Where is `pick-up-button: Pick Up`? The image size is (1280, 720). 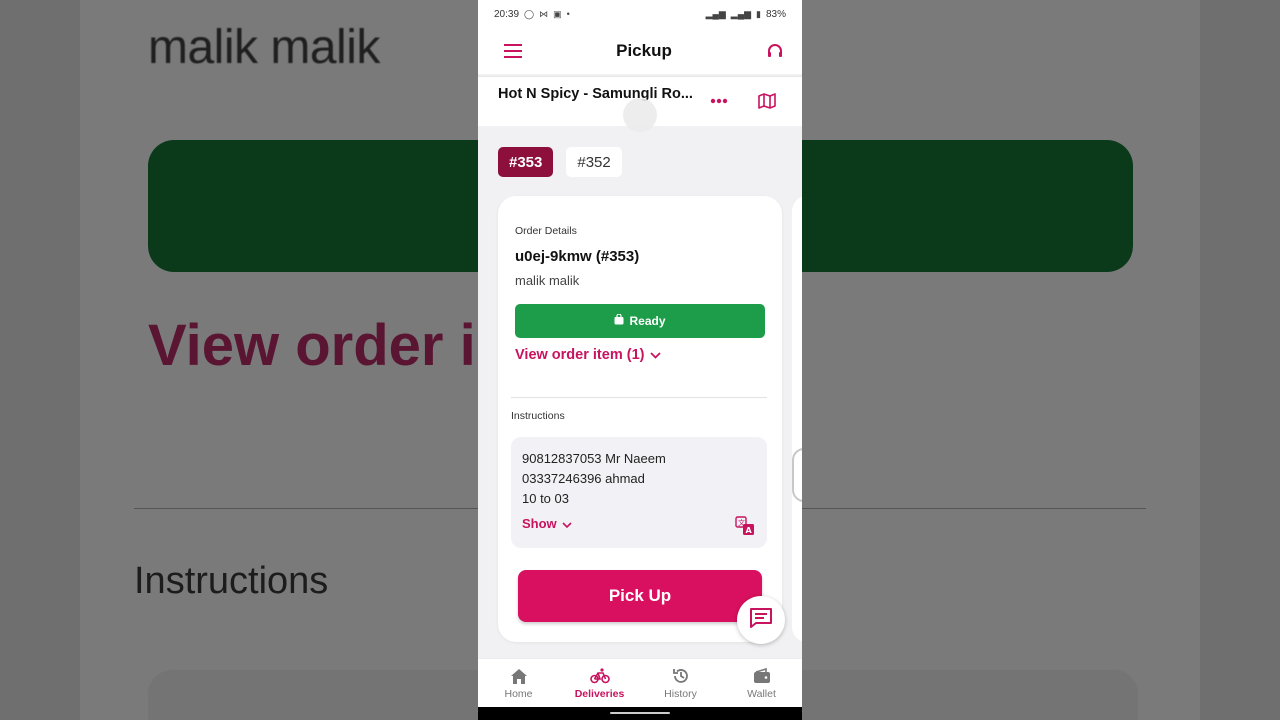 pick-up-button: Pick Up is located at coordinates (640, 596).